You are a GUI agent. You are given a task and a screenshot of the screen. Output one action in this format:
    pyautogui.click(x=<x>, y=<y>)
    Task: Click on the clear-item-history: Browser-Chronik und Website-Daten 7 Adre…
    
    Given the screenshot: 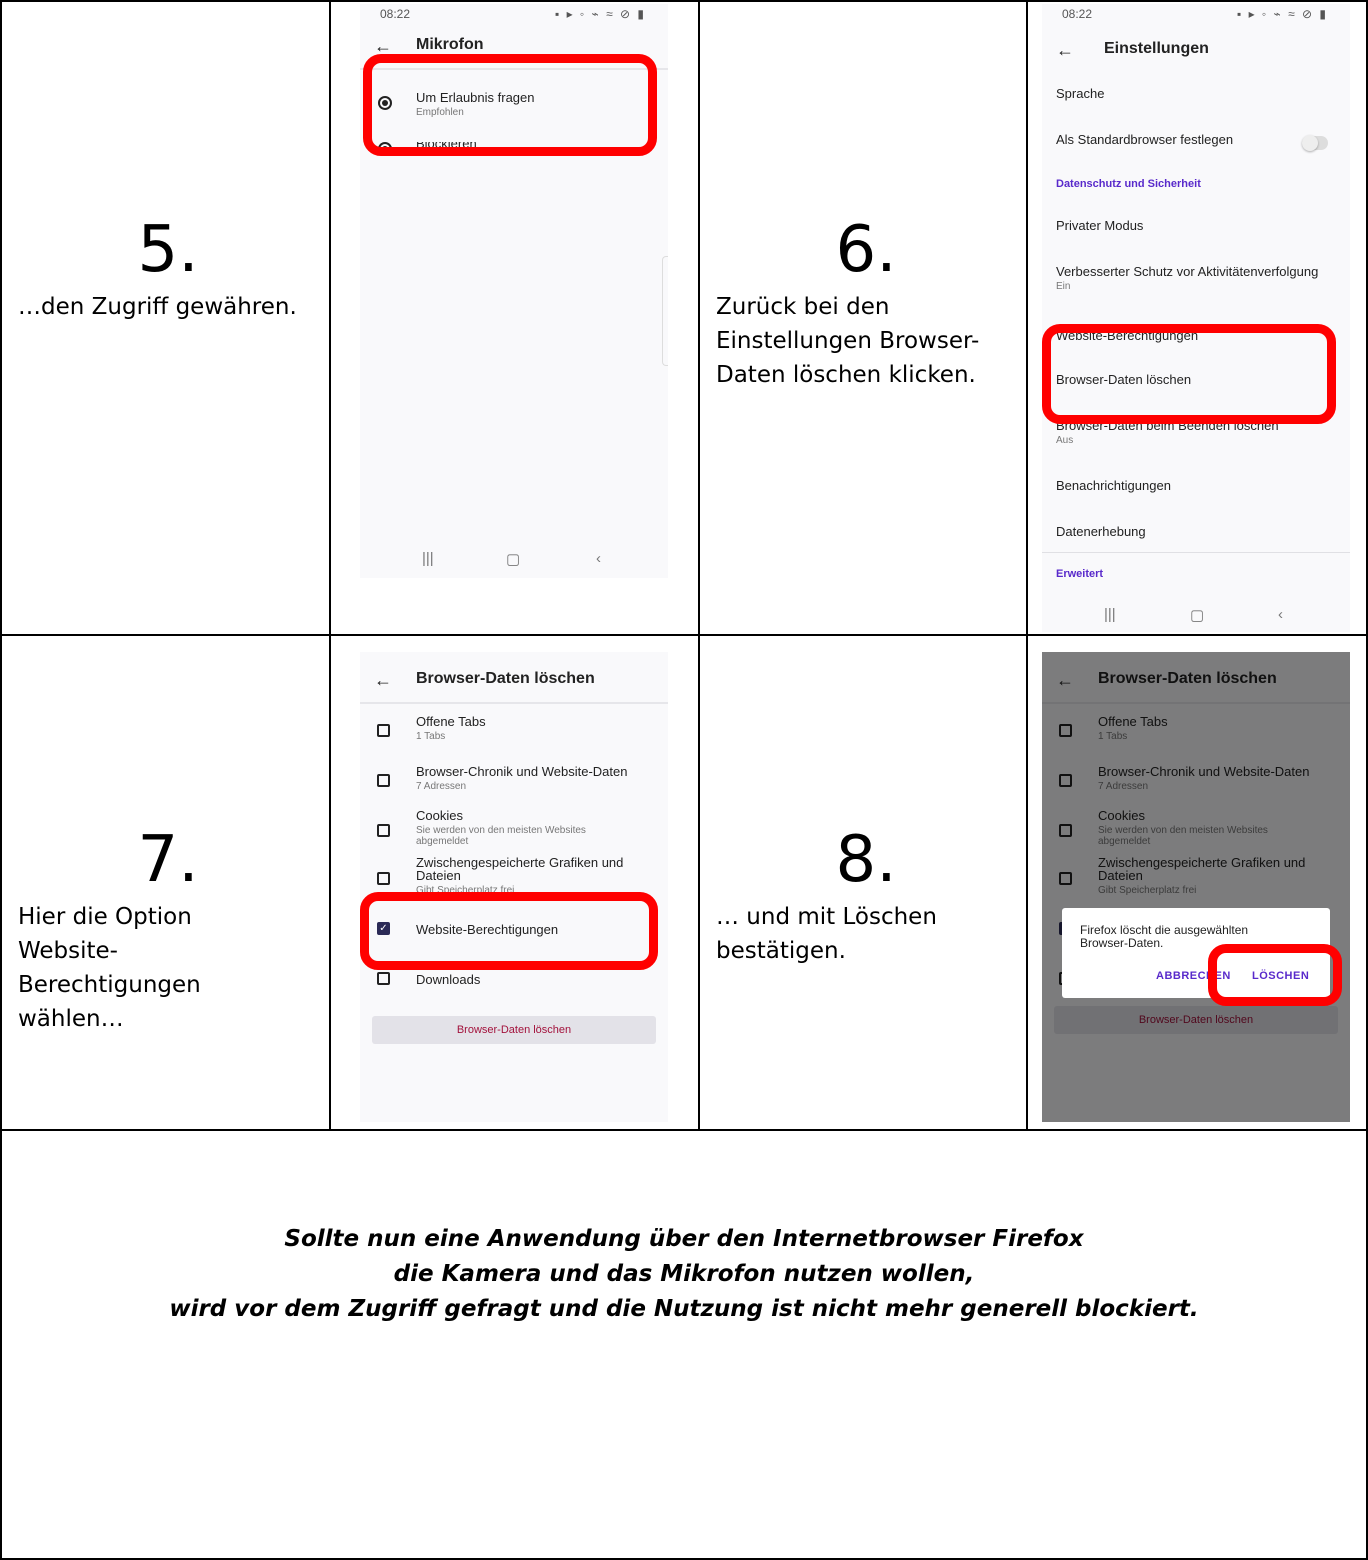 What is the action you would take?
    pyautogui.click(x=535, y=778)
    